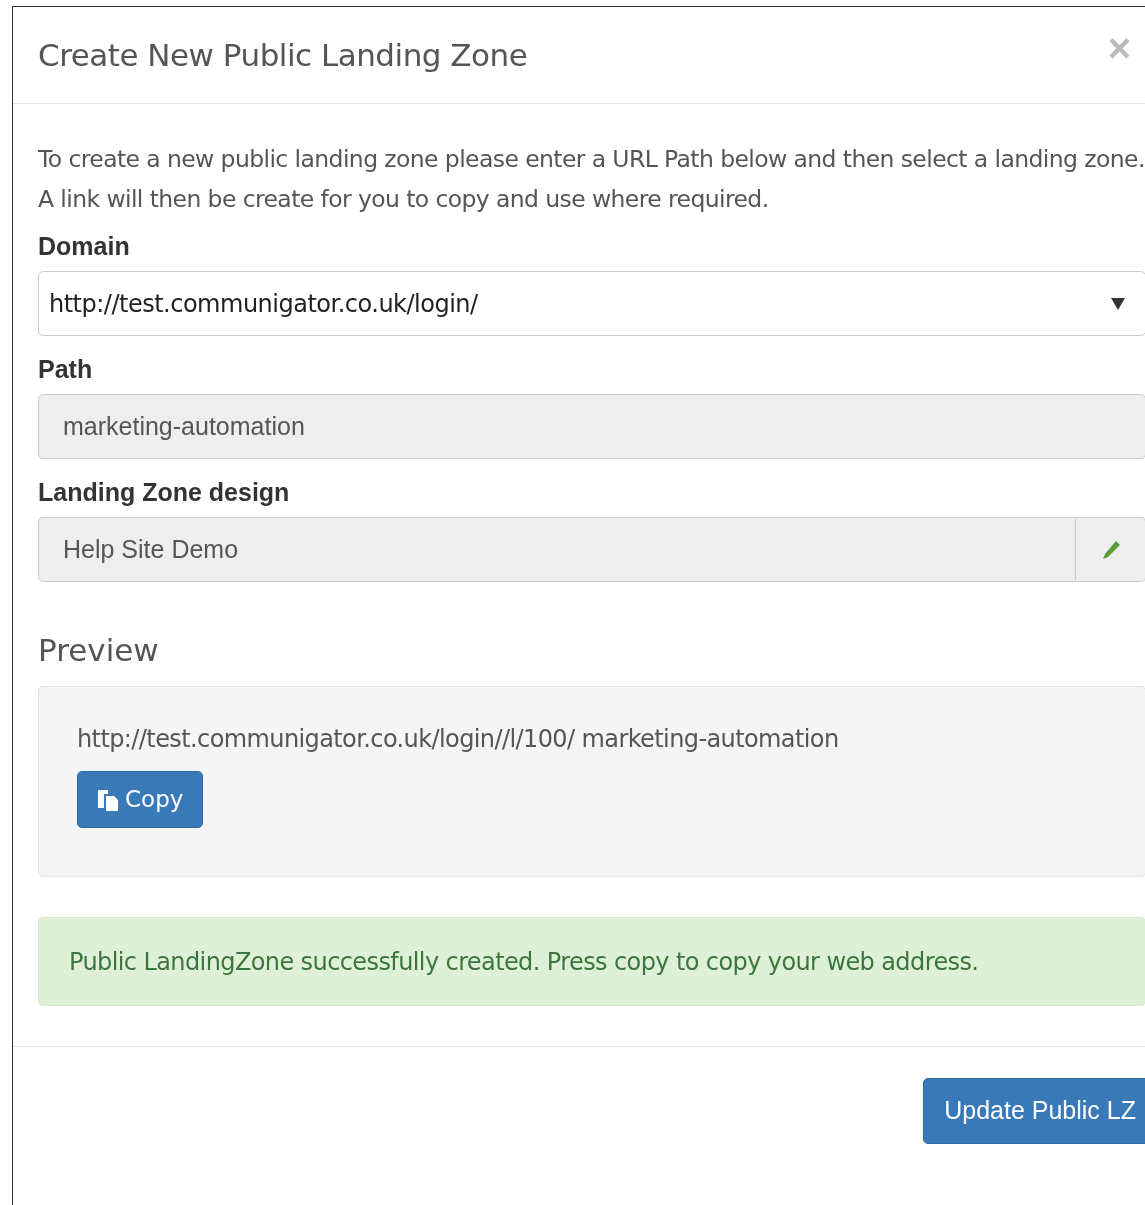 Image resolution: width=1145 pixels, height=1205 pixels. What do you see at coordinates (557, 549) in the screenshot?
I see `design-field: Help Site Demo` at bounding box center [557, 549].